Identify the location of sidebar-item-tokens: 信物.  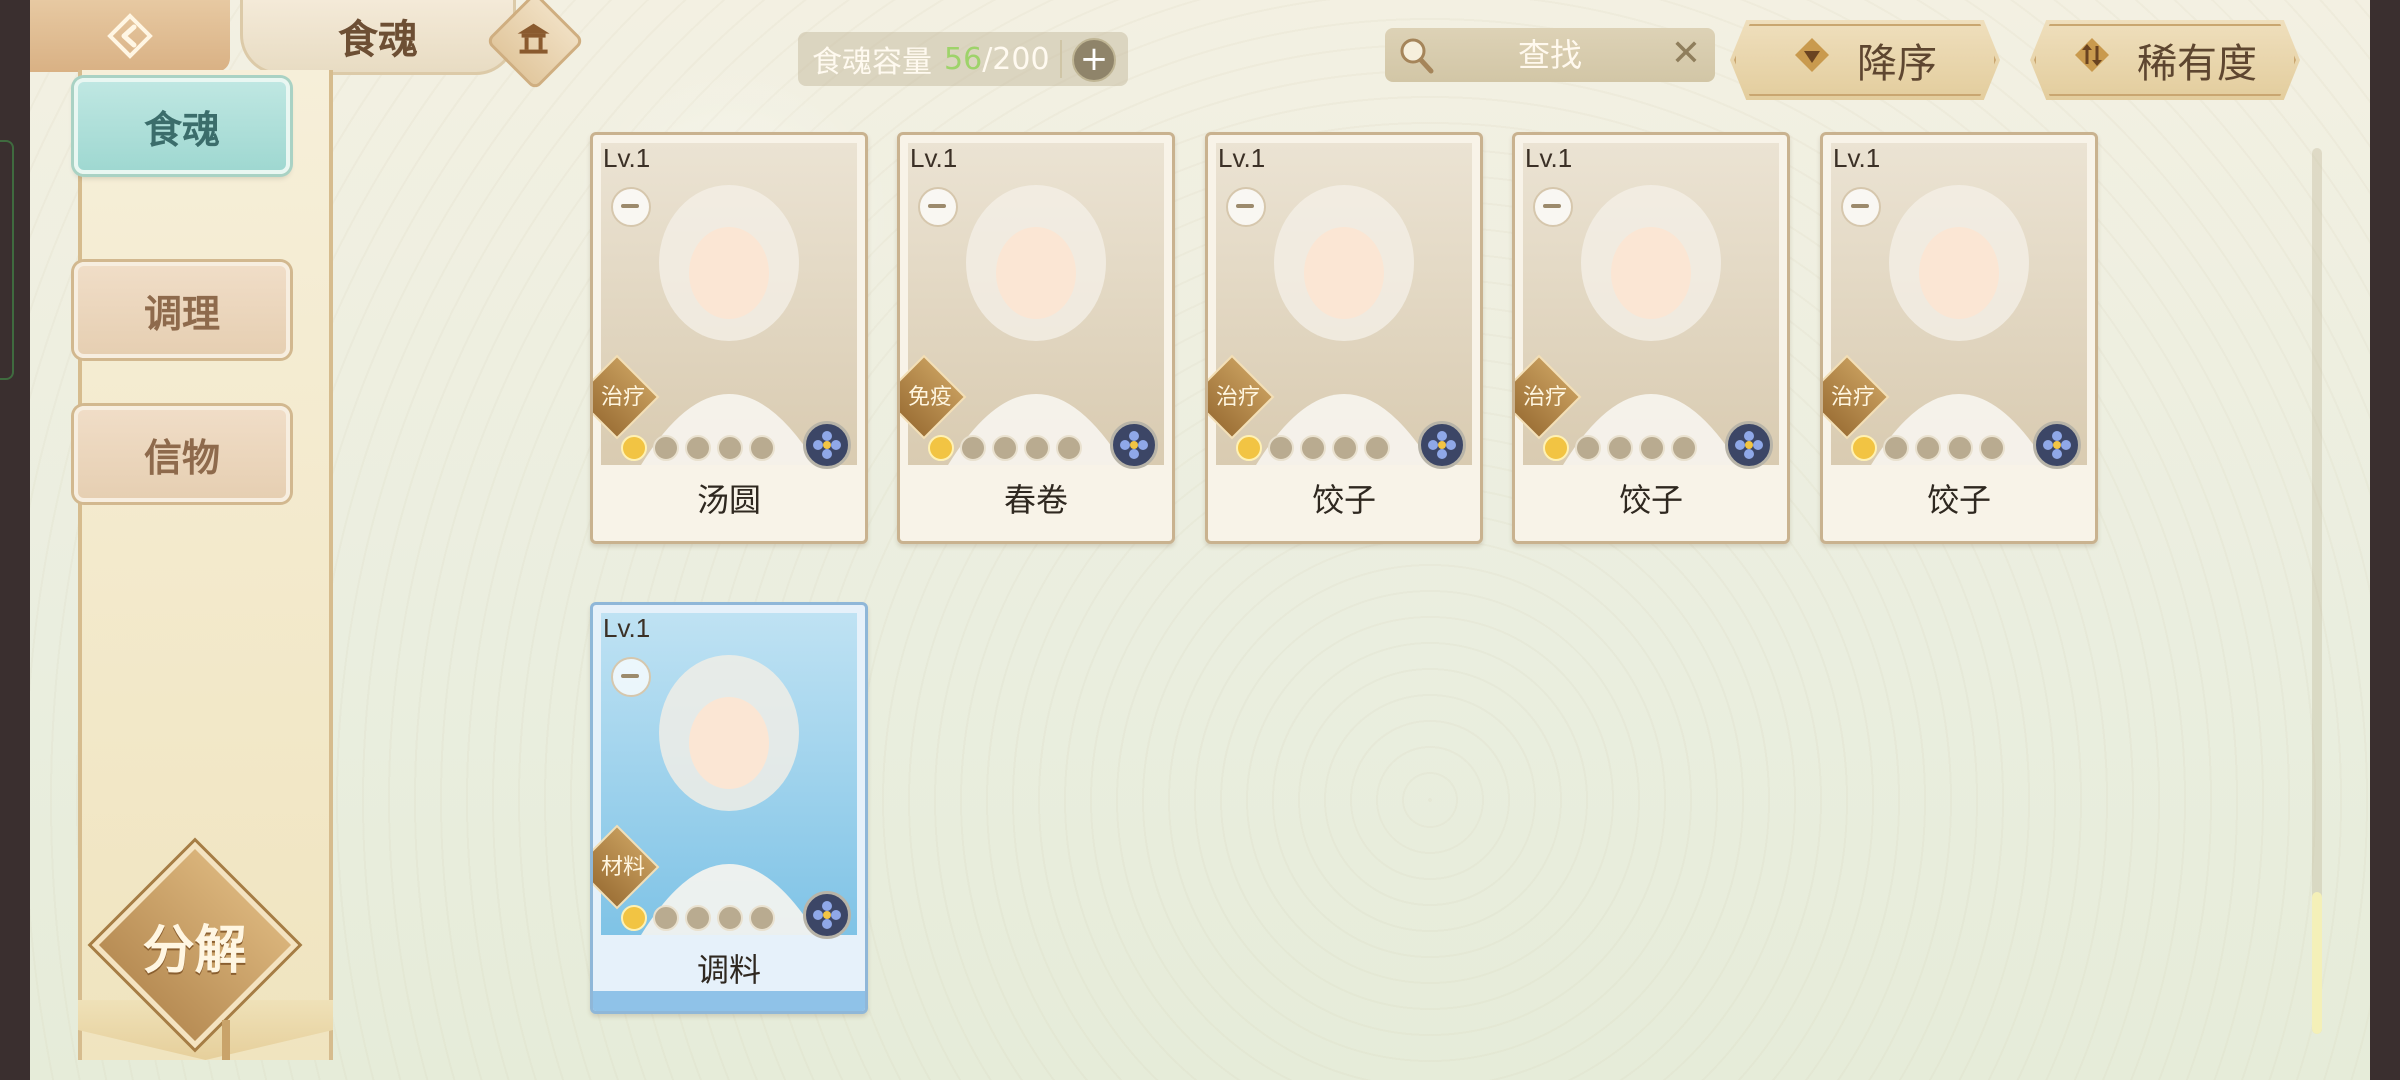
(182, 454).